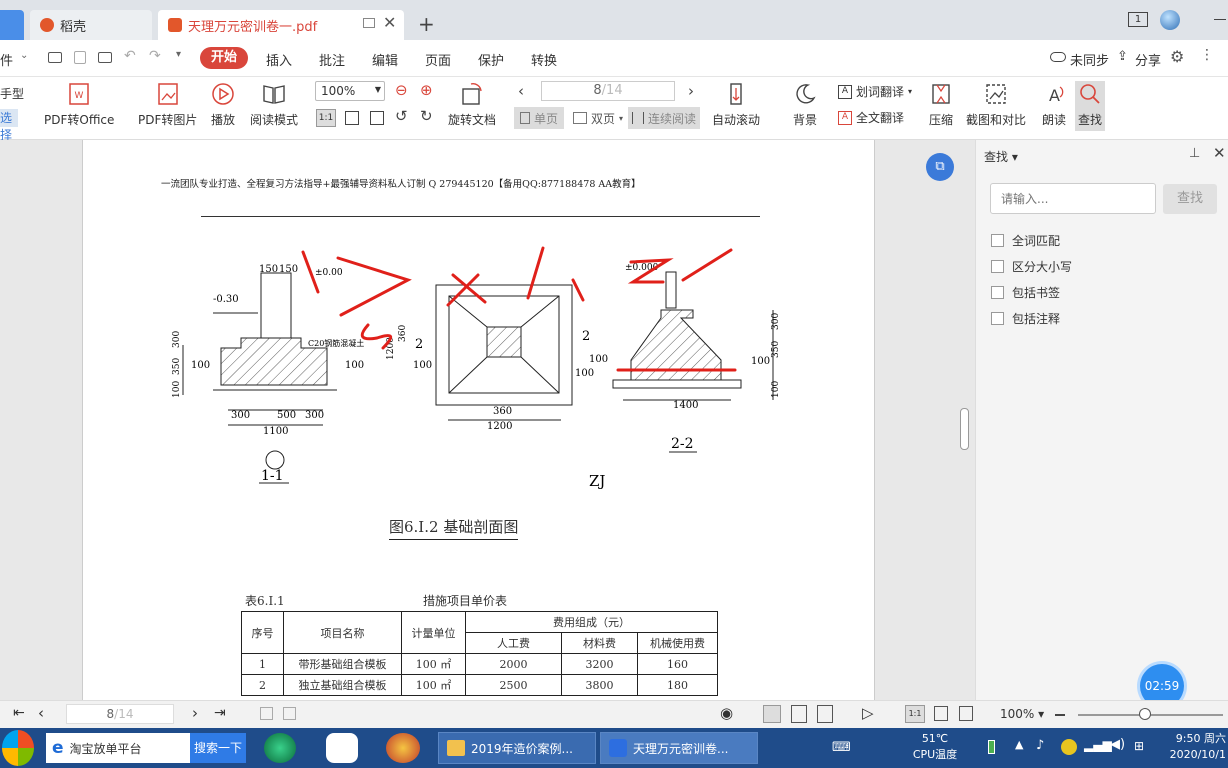  What do you see at coordinates (1090, 106) in the screenshot?
I see `find-button: 查找` at bounding box center [1090, 106].